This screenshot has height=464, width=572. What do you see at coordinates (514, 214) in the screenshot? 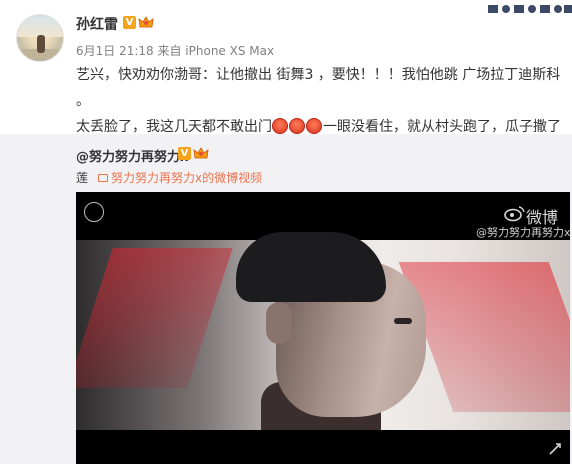
I see `weibo-logo-icon` at bounding box center [514, 214].